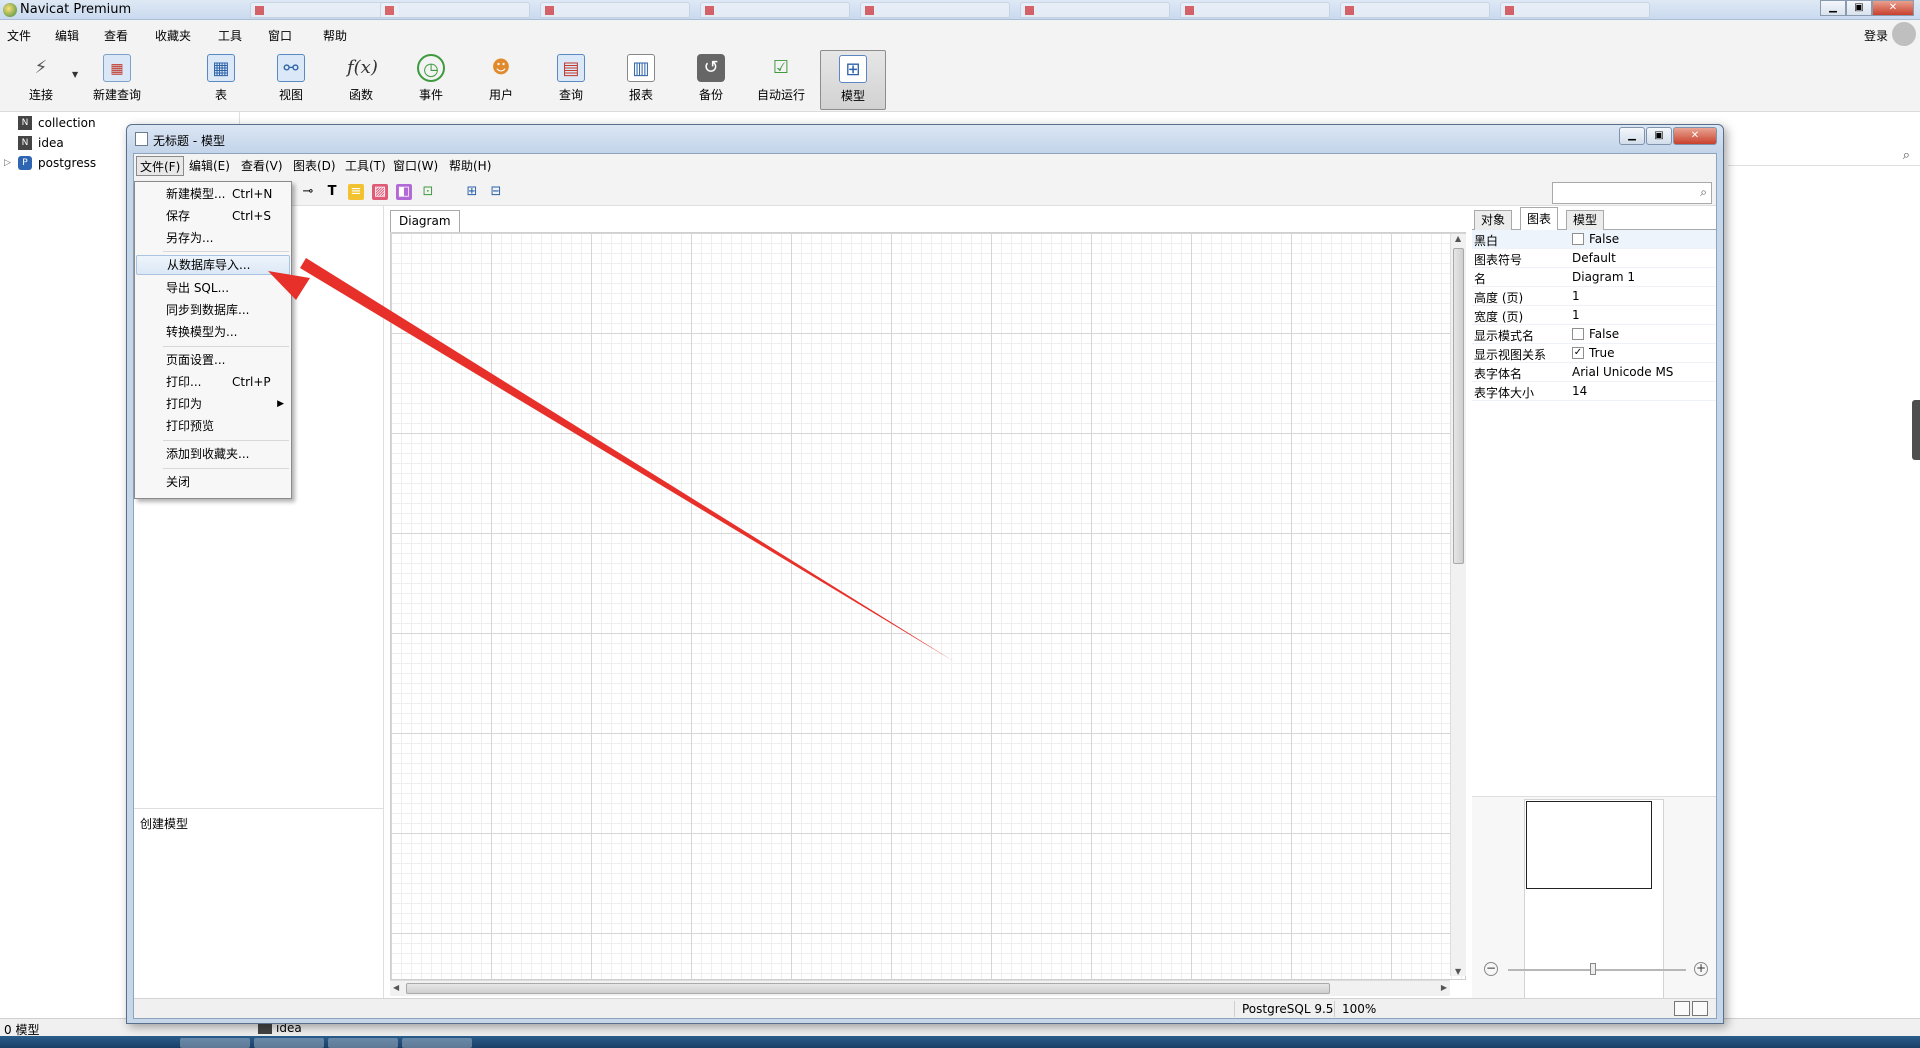 This screenshot has height=1048, width=1920. I want to click on scroll-right-icon: ▶, so click(1444, 987).